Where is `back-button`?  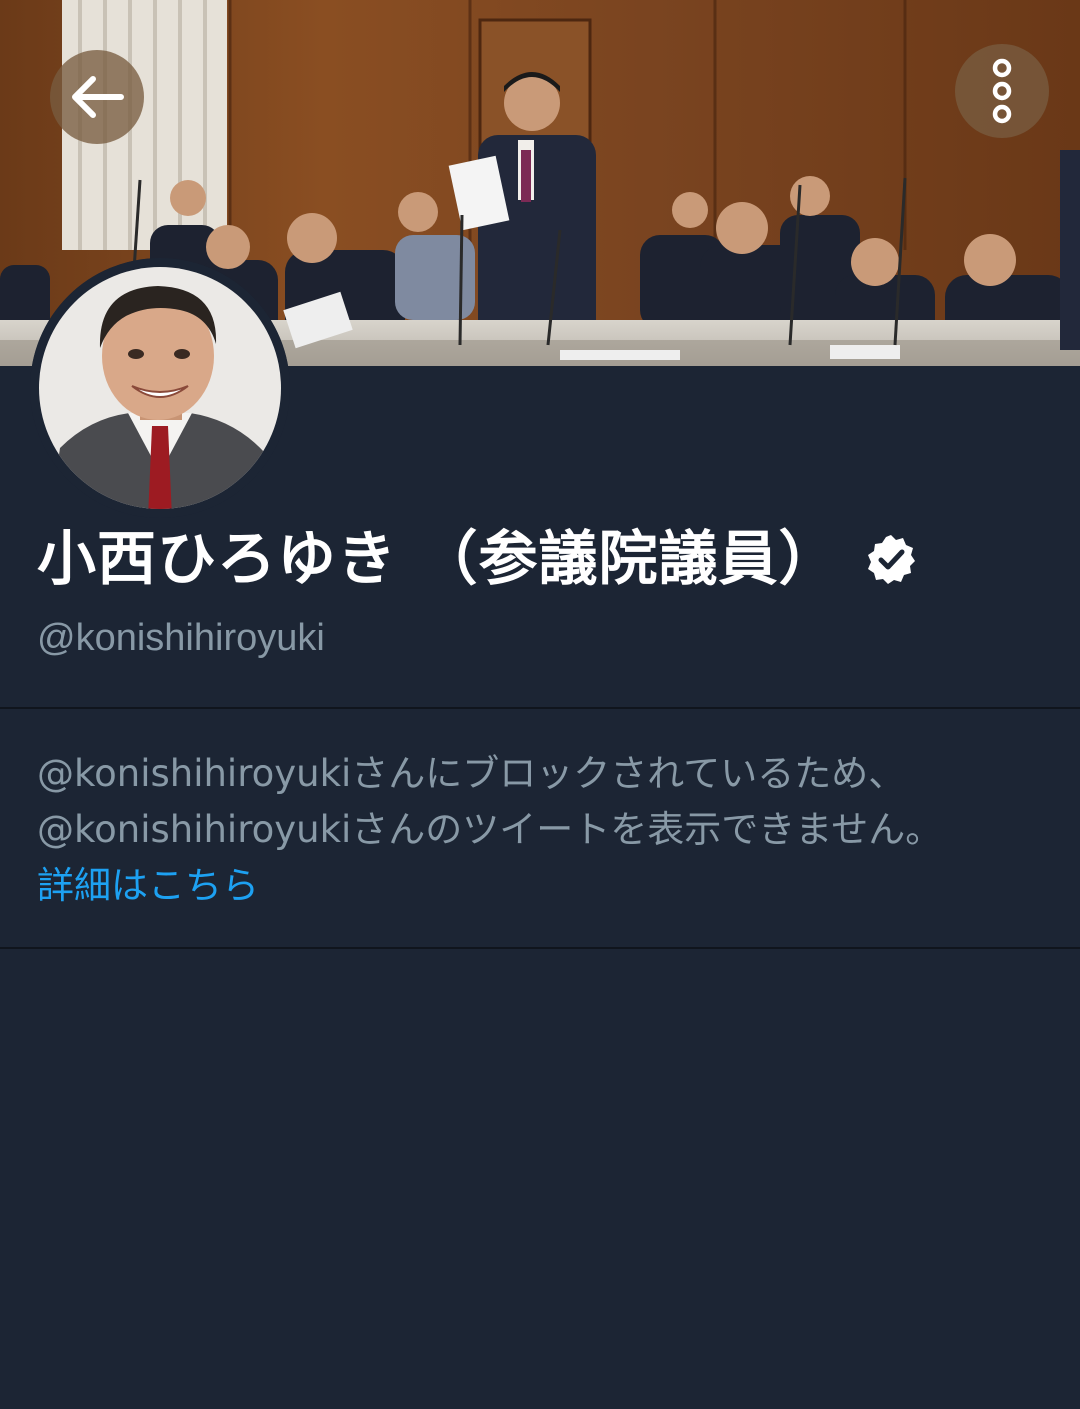
back-button is located at coordinates (97, 97).